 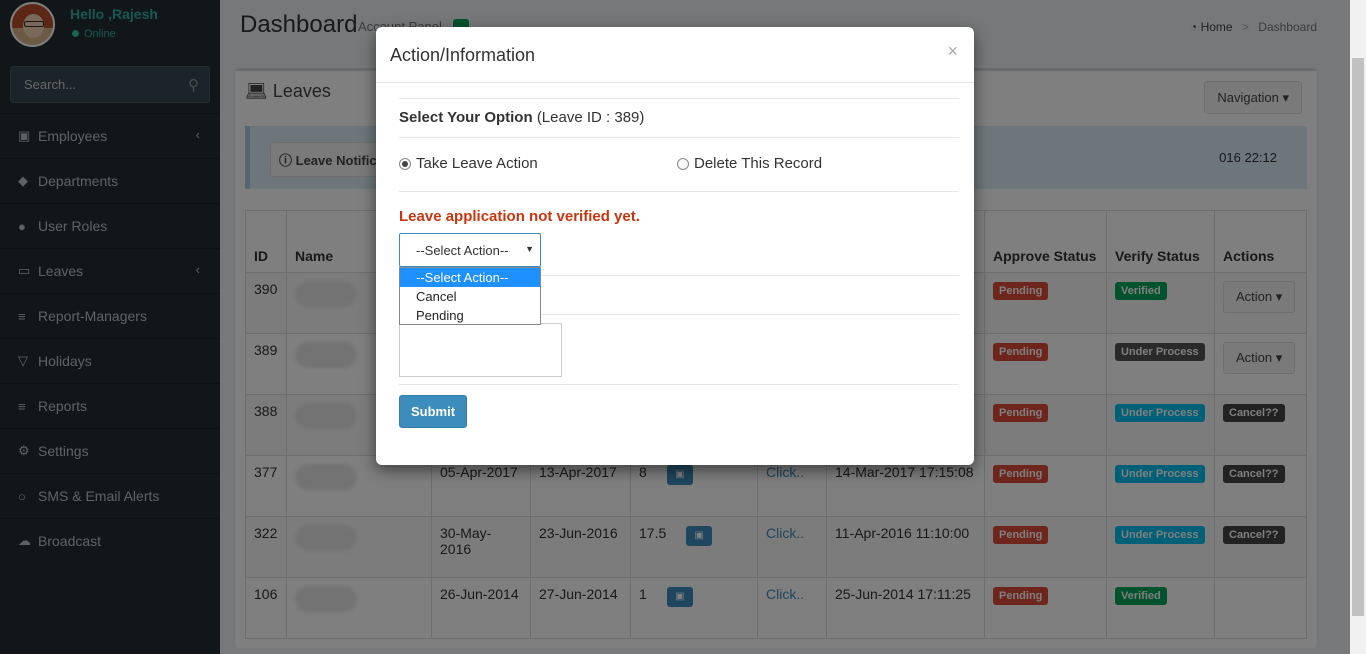 I want to click on caret-down-icon: ▼, so click(x=529, y=249).